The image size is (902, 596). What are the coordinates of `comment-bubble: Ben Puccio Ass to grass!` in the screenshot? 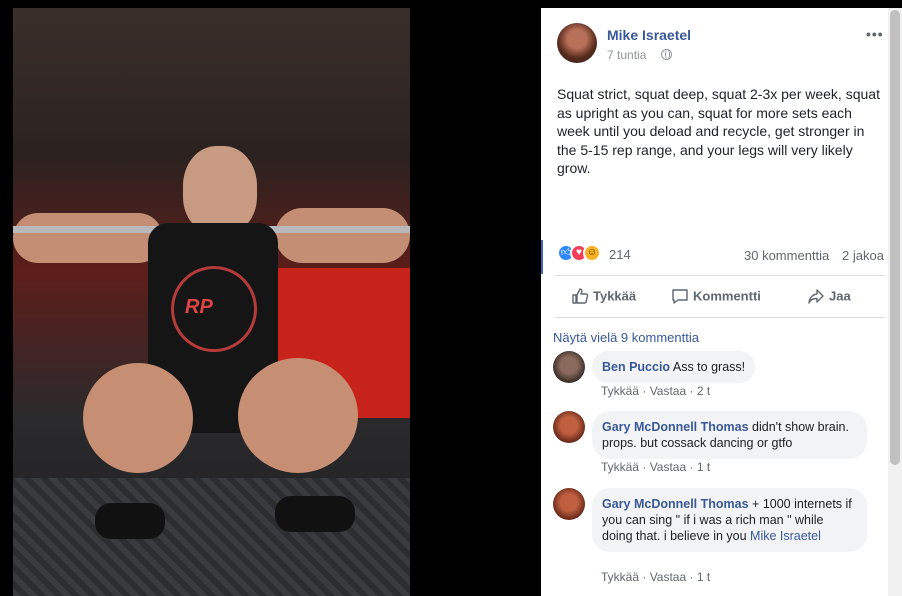 It's located at (674, 367).